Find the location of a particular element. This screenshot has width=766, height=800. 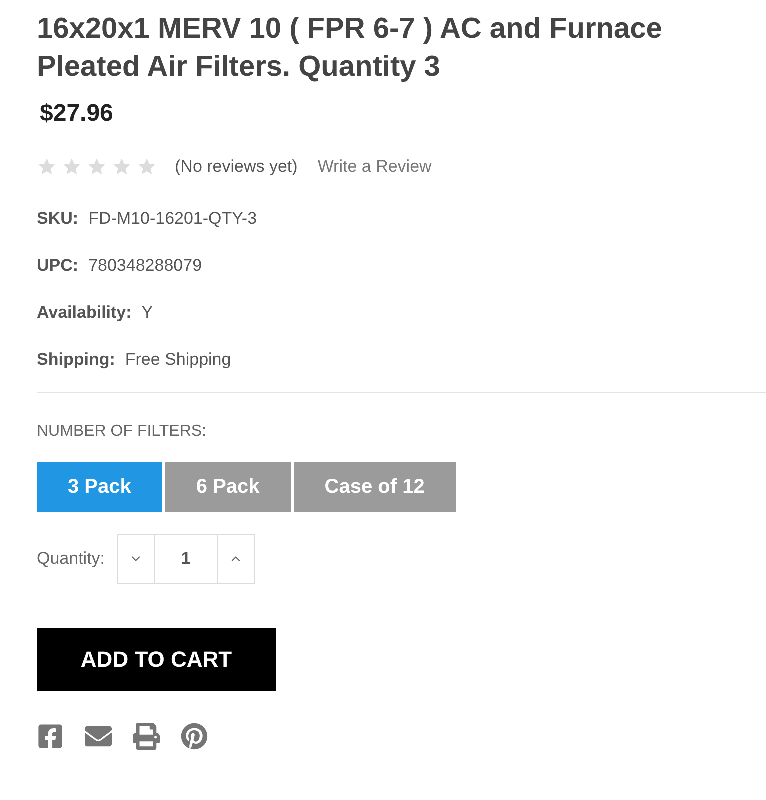

detail-value: FD-M10-16201-QTY-3 is located at coordinates (173, 218).